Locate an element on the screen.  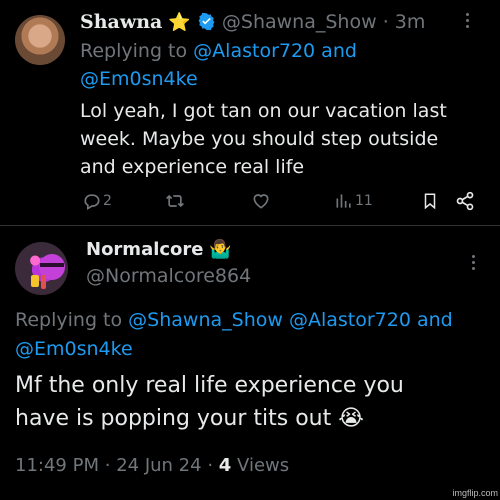
shrug-emoji: 🤷‍♂️ is located at coordinates (220, 249).